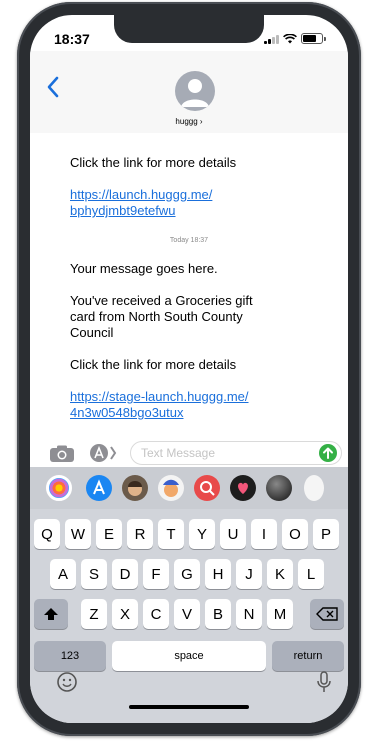 The image size is (365, 741). Describe the element at coordinates (264, 534) in the screenshot. I see `key-i: I` at that location.